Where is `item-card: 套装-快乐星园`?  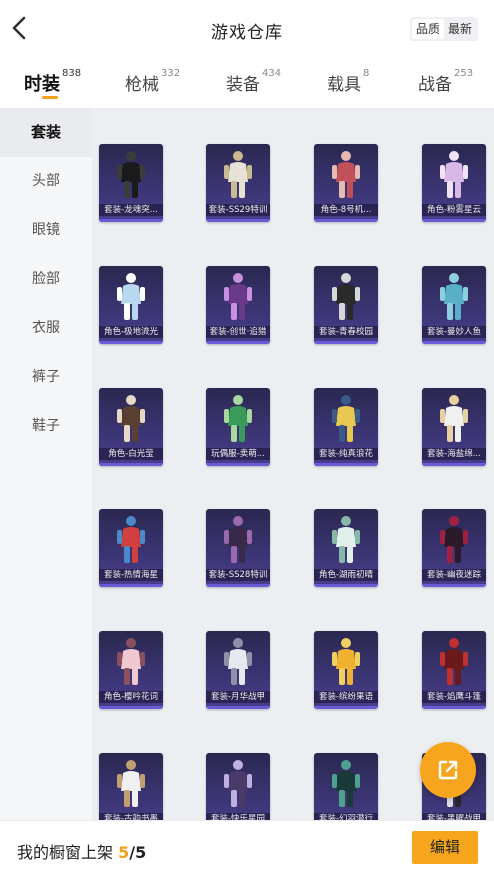 item-card: 套装-快乐星园 is located at coordinates (238, 786).